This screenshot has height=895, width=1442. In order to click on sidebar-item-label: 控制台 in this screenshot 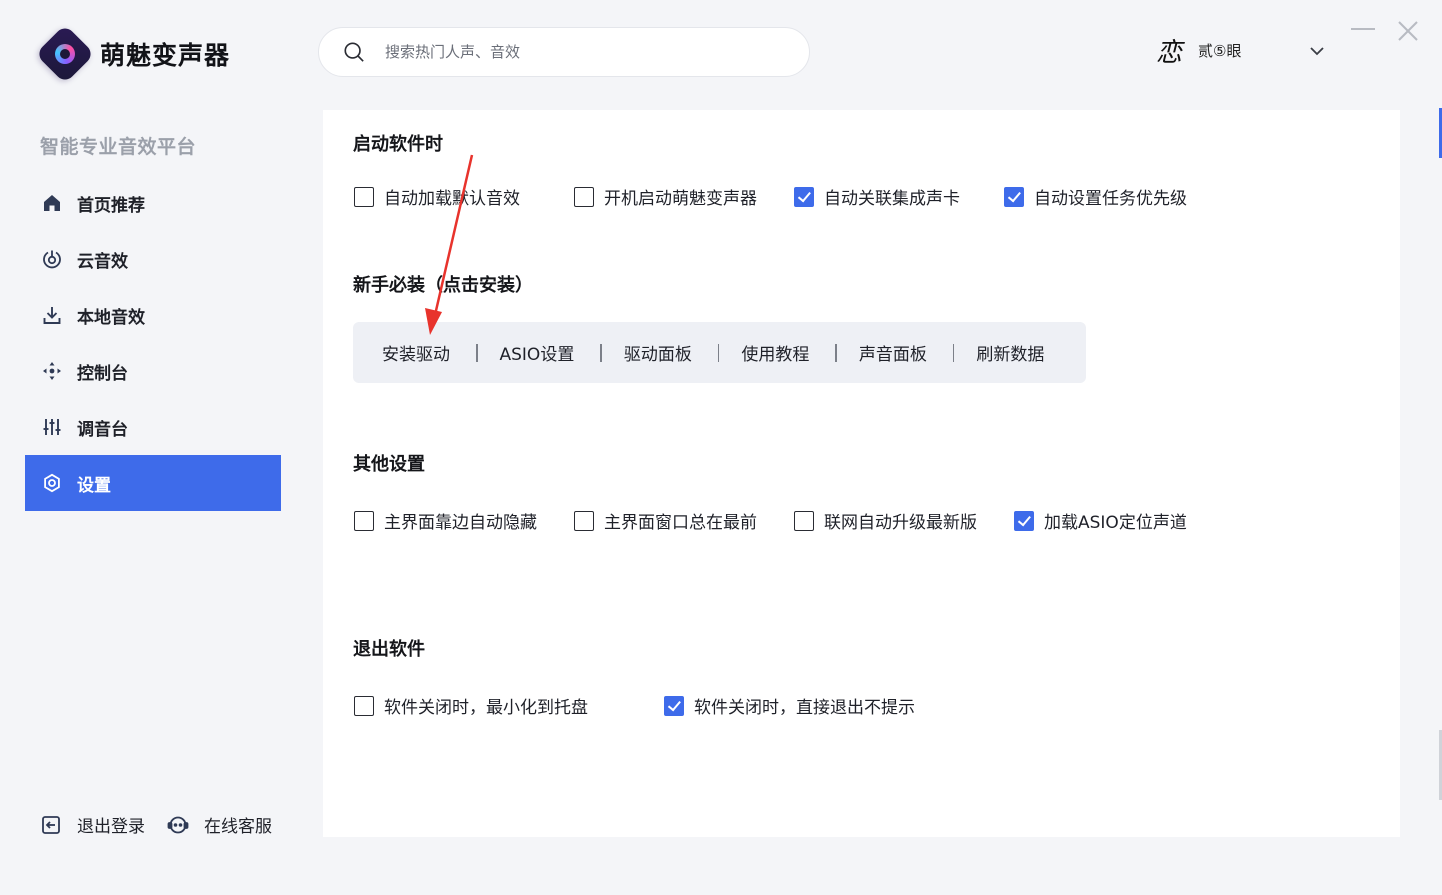, I will do `click(102, 373)`.